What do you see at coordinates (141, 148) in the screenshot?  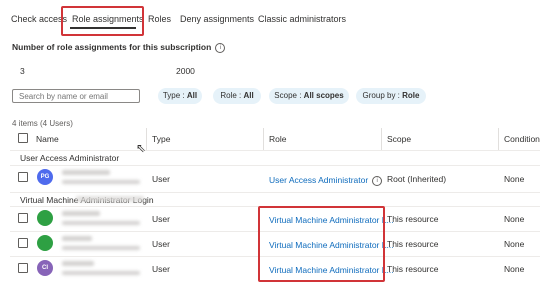 I see `mouse-cursor-icon: ⇖` at bounding box center [141, 148].